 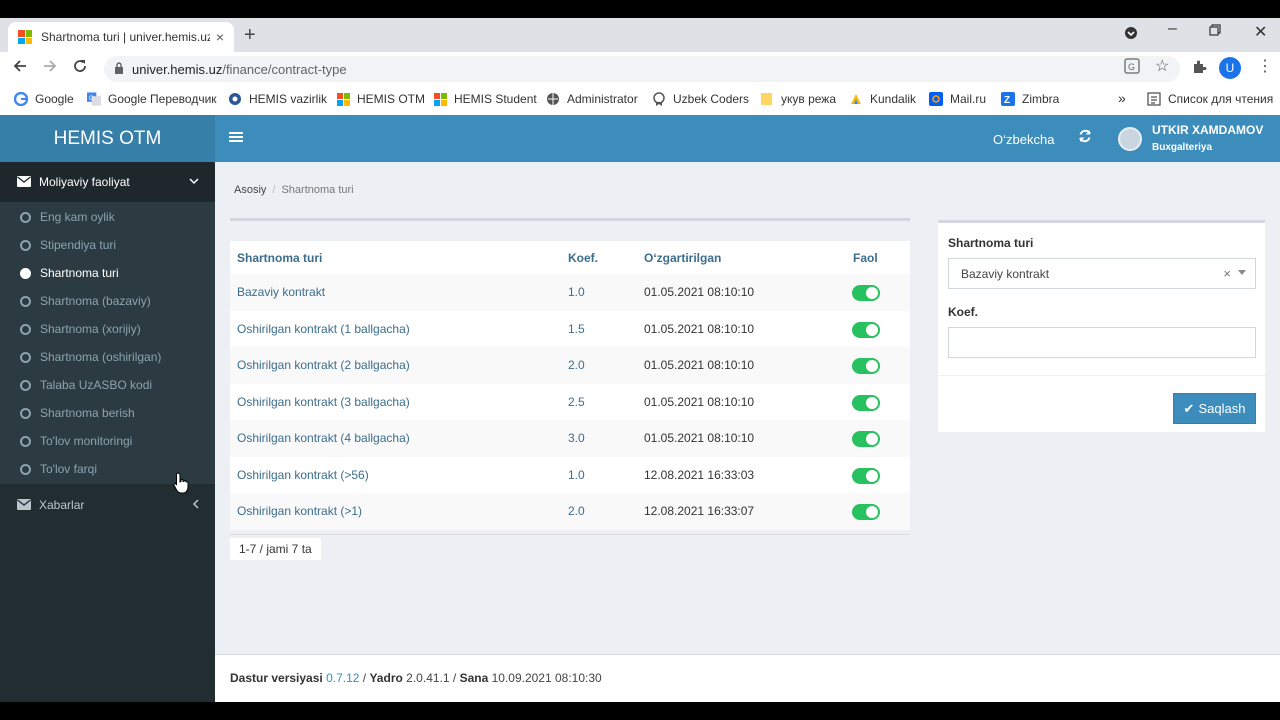 What do you see at coordinates (1102, 342) in the screenshot?
I see `koef-input` at bounding box center [1102, 342].